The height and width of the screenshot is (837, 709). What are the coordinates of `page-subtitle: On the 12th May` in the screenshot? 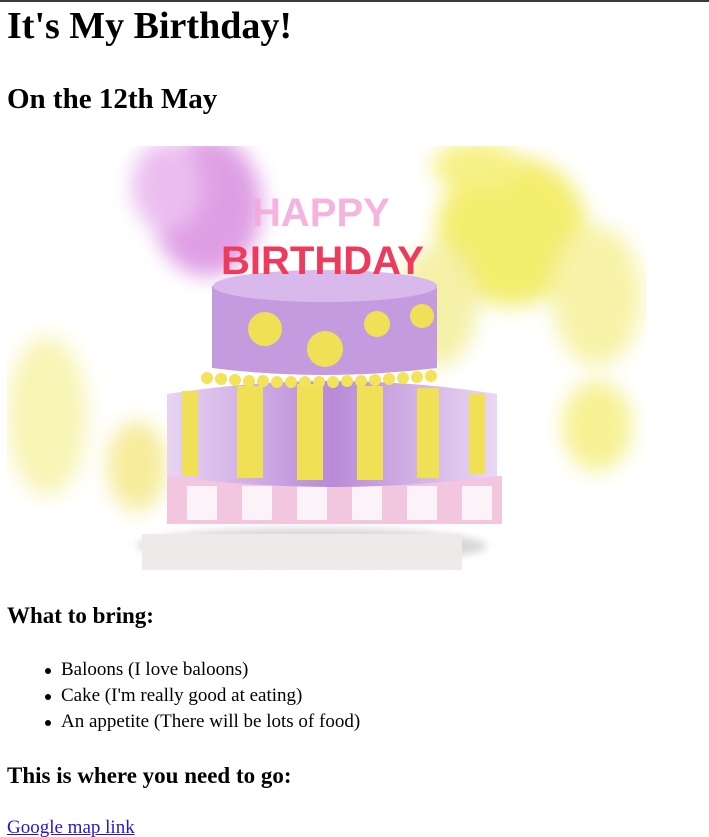 It's located at (112, 99).